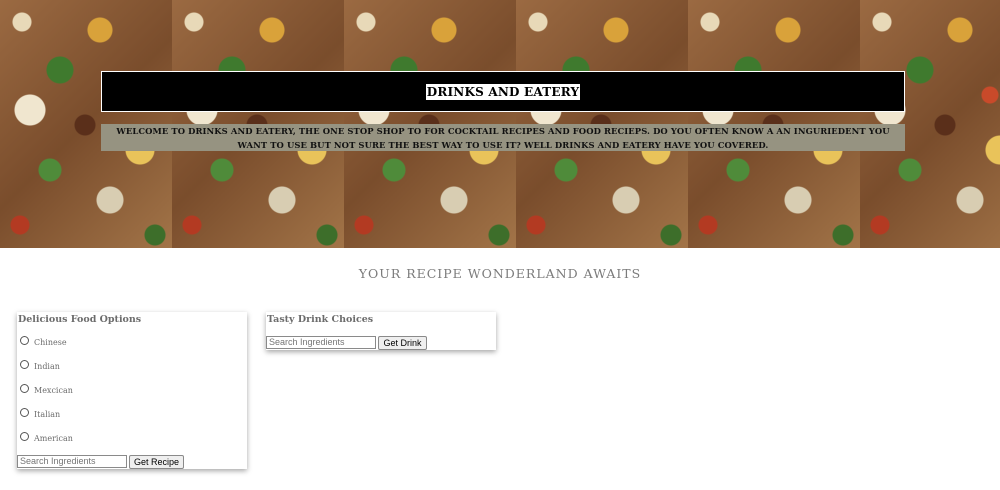  Describe the element at coordinates (80, 319) in the screenshot. I see `food-card-title: Delicious Food Options` at that location.